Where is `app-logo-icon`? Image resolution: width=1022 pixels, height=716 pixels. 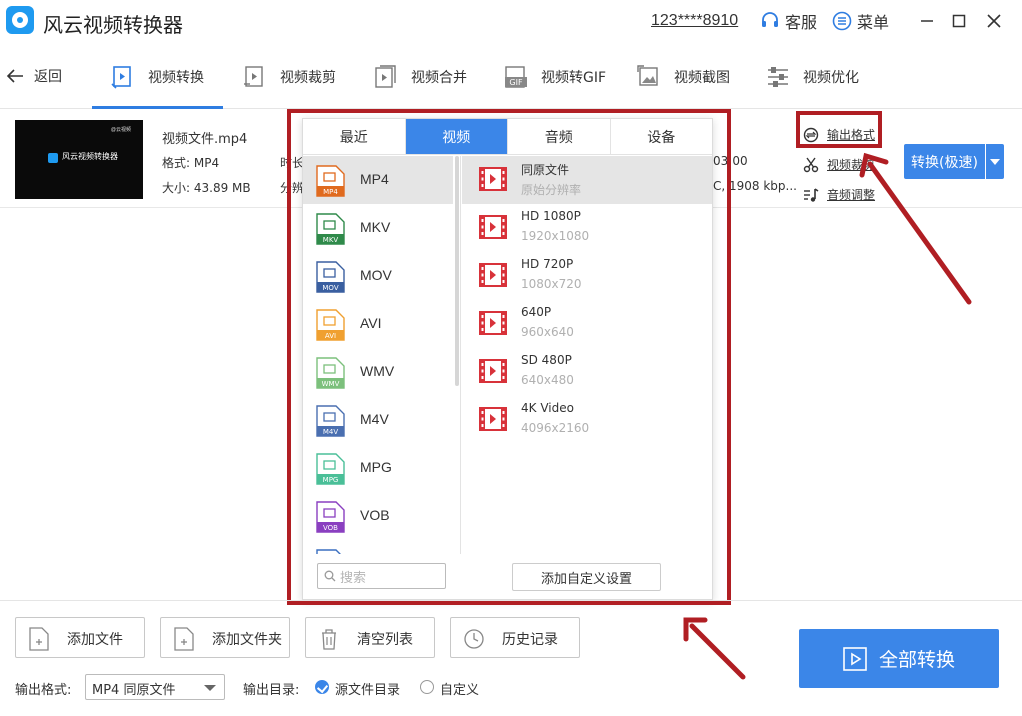
app-logo-icon is located at coordinates (20, 20).